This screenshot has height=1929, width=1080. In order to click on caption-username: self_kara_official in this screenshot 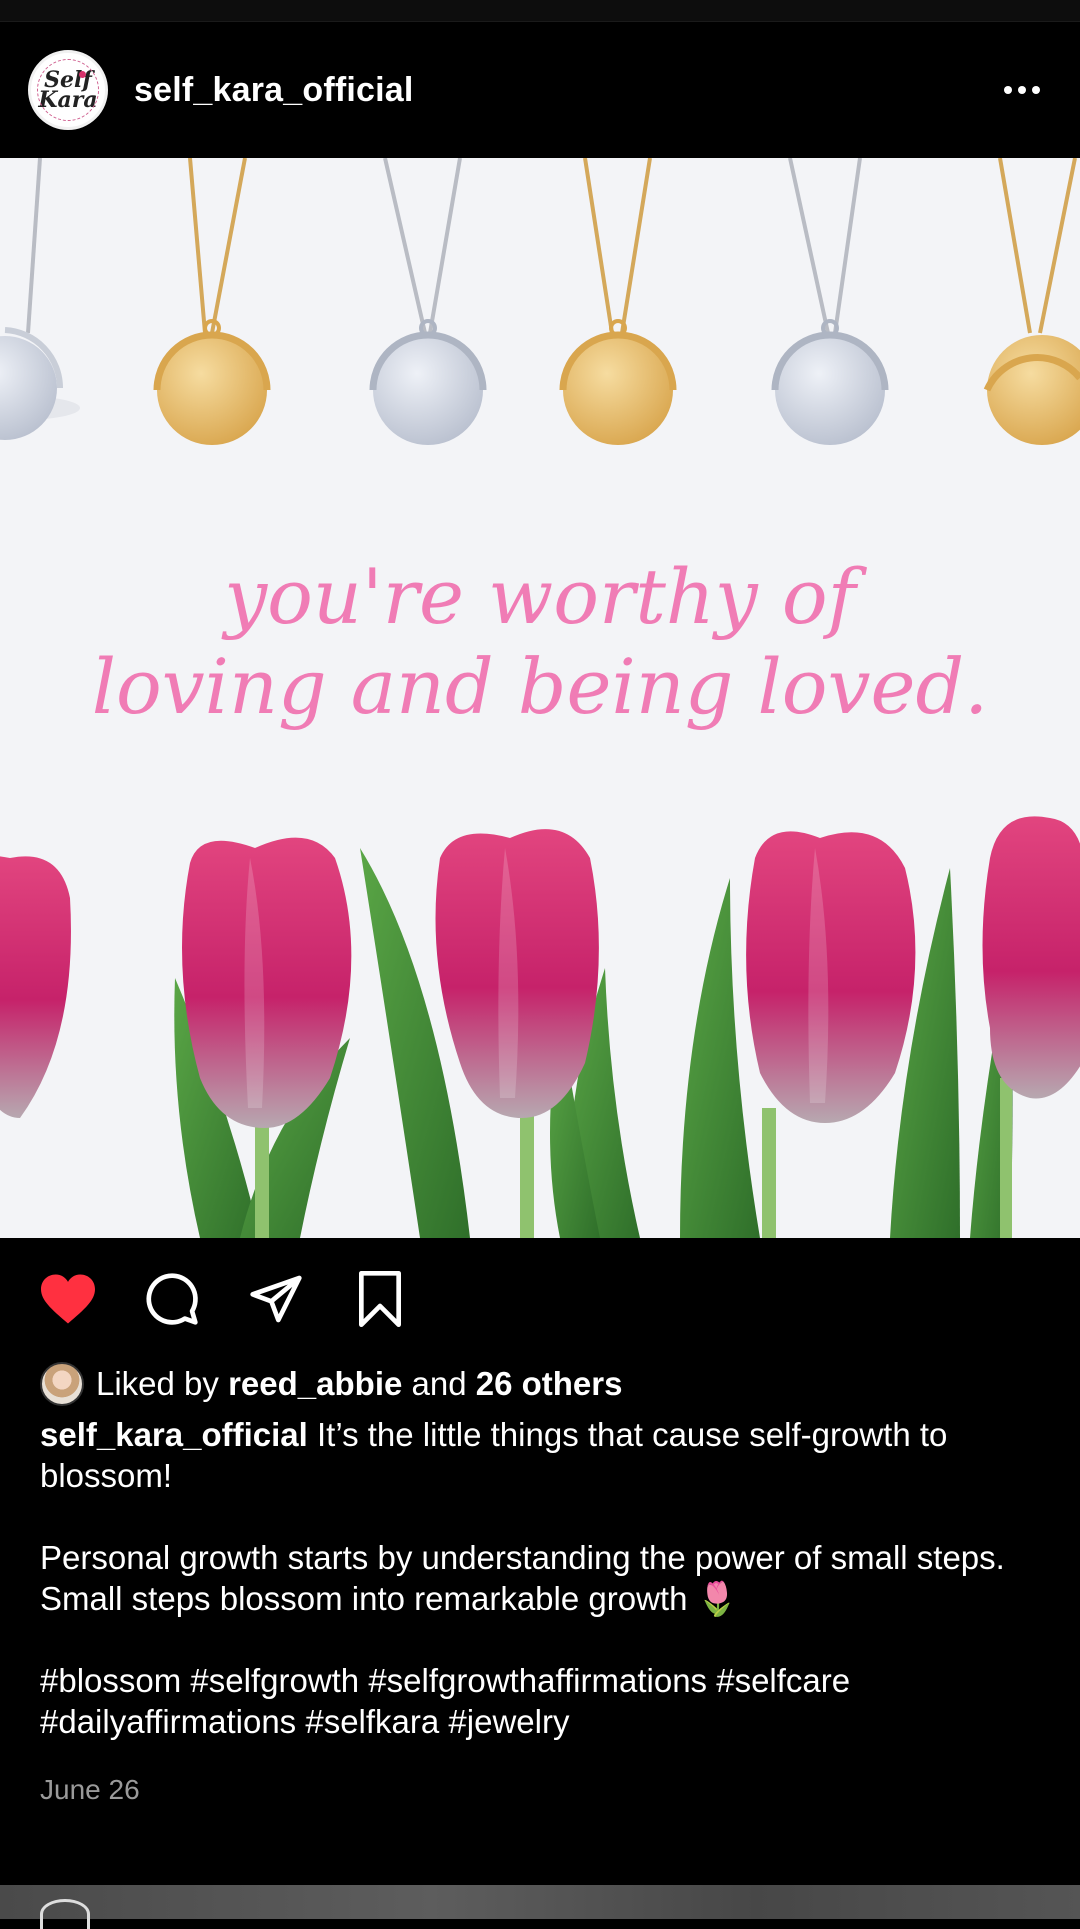, I will do `click(174, 1434)`.